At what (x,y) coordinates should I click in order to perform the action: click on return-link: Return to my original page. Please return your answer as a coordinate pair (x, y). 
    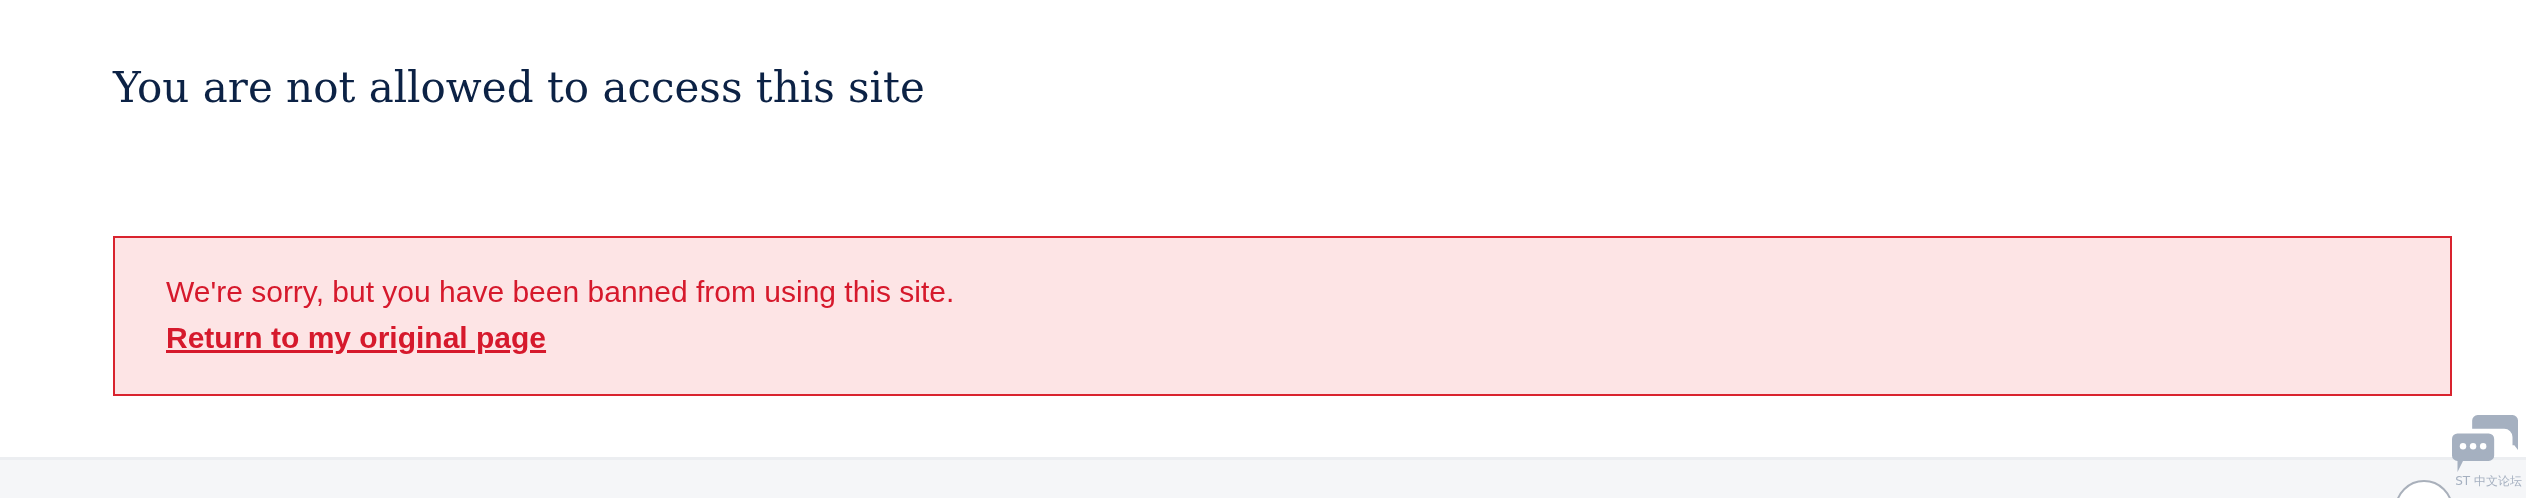
    Looking at the image, I should click on (356, 338).